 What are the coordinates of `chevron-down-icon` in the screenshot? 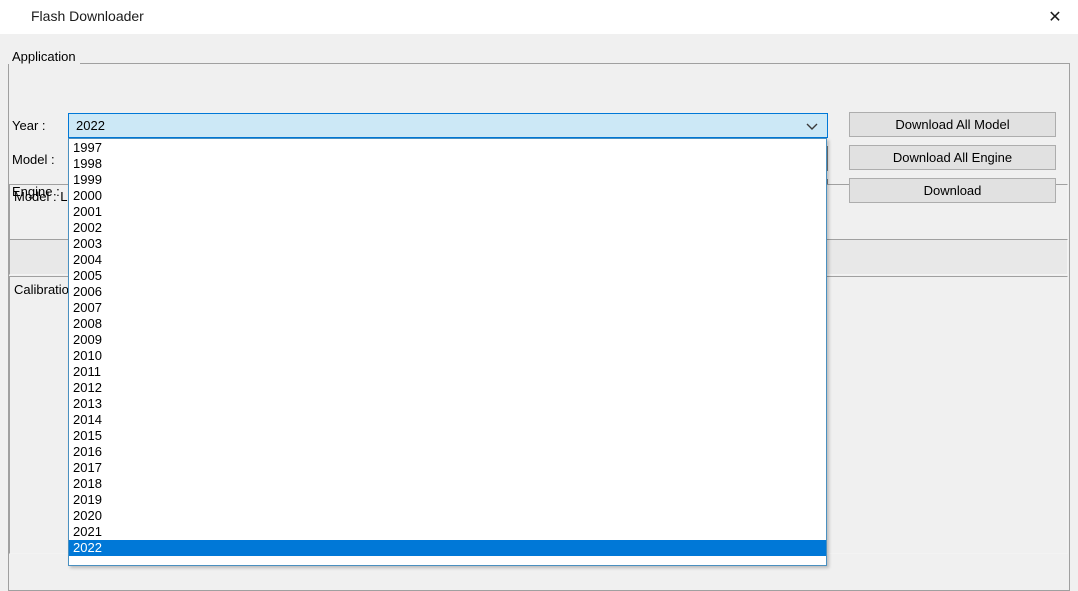 It's located at (812, 126).